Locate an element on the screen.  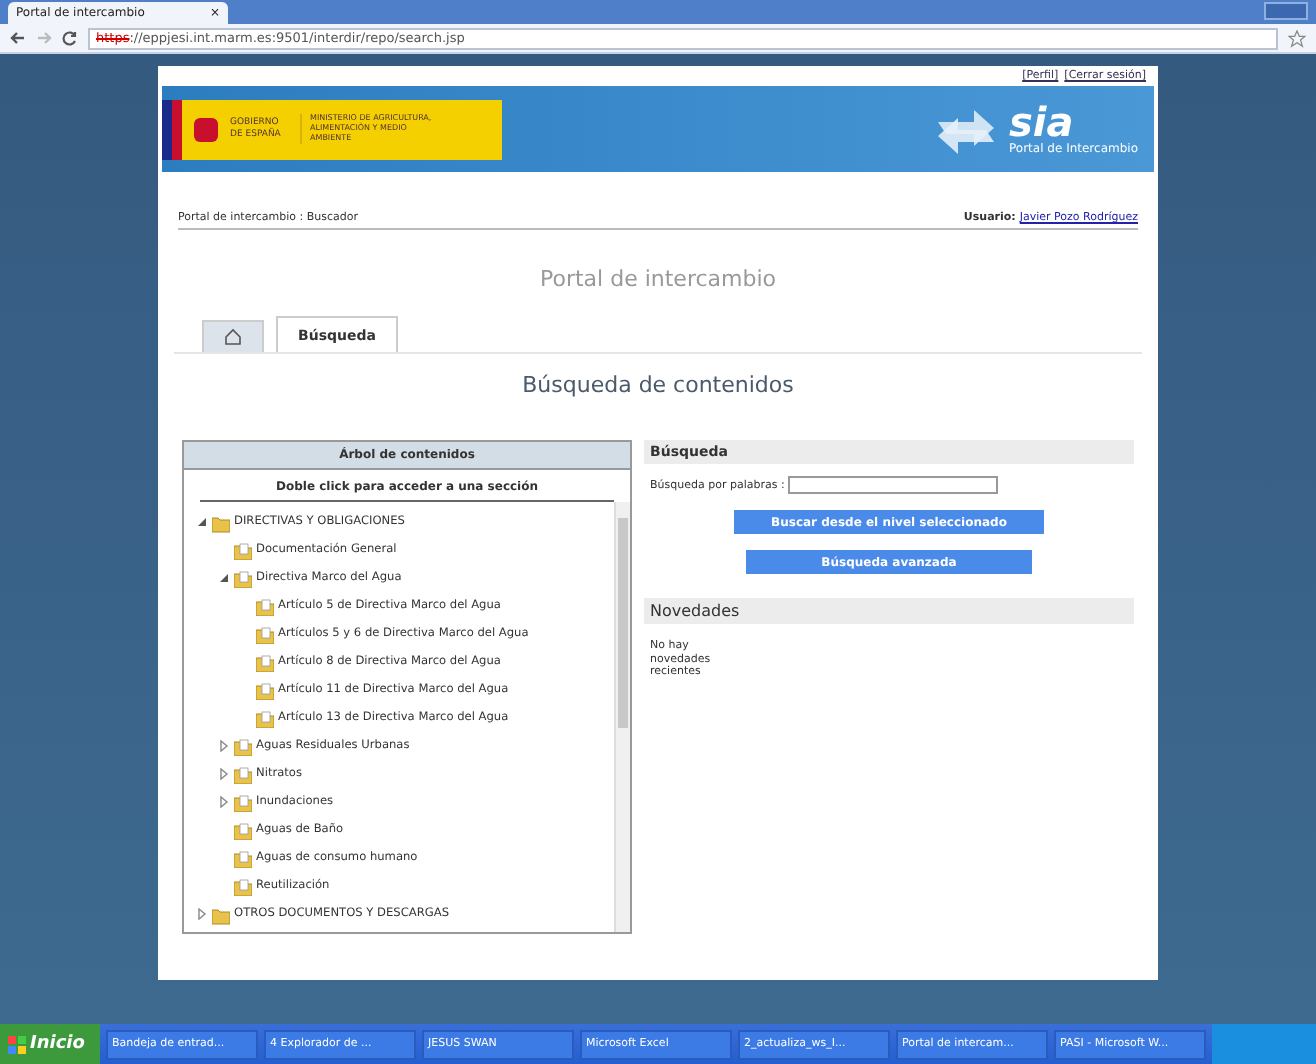
start-button: Inicio is located at coordinates (50, 1044).